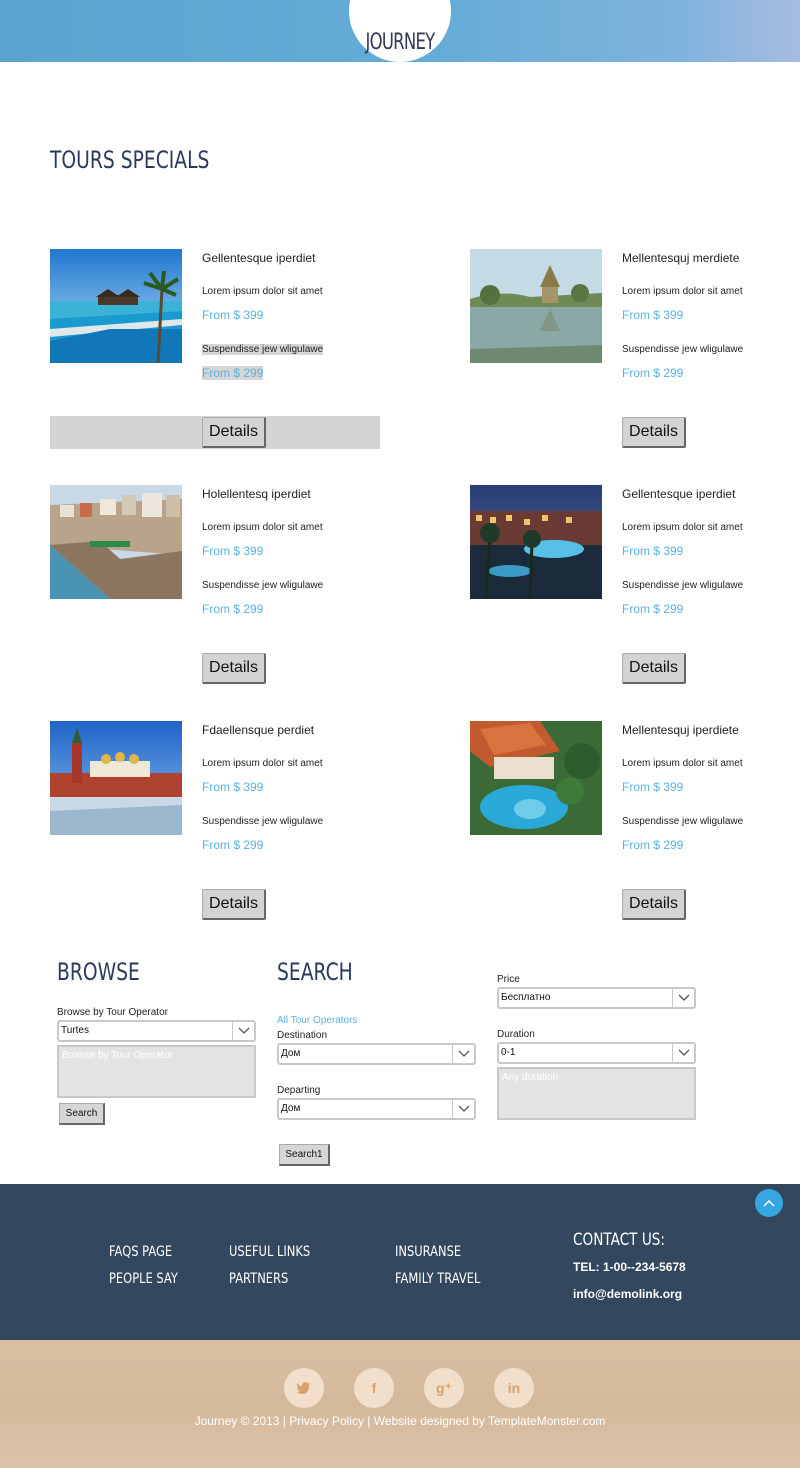 Image resolution: width=800 pixels, height=1468 pixels. Describe the element at coordinates (156, 1071) in the screenshot. I see `tour-operator-textarea: Browse by Tour Operator` at that location.